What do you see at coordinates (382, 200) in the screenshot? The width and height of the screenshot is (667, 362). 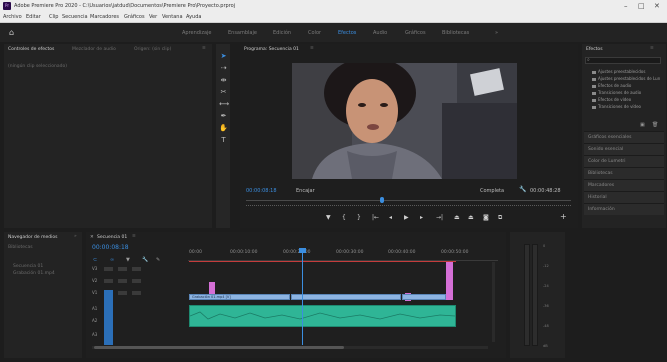 I see `program-playhead` at bounding box center [382, 200].